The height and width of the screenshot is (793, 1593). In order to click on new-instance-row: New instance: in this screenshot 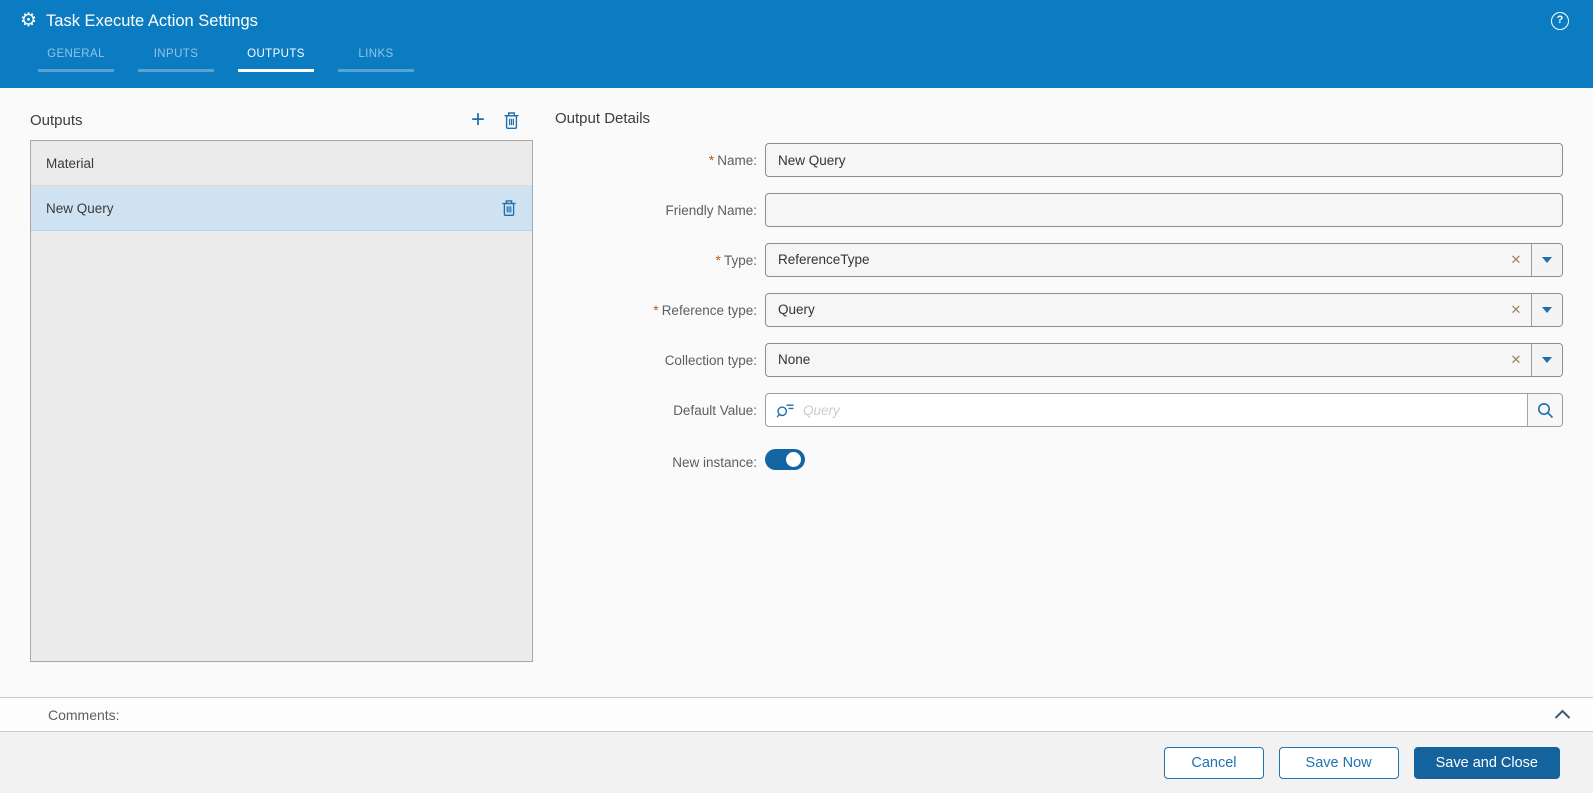, I will do `click(1059, 462)`.